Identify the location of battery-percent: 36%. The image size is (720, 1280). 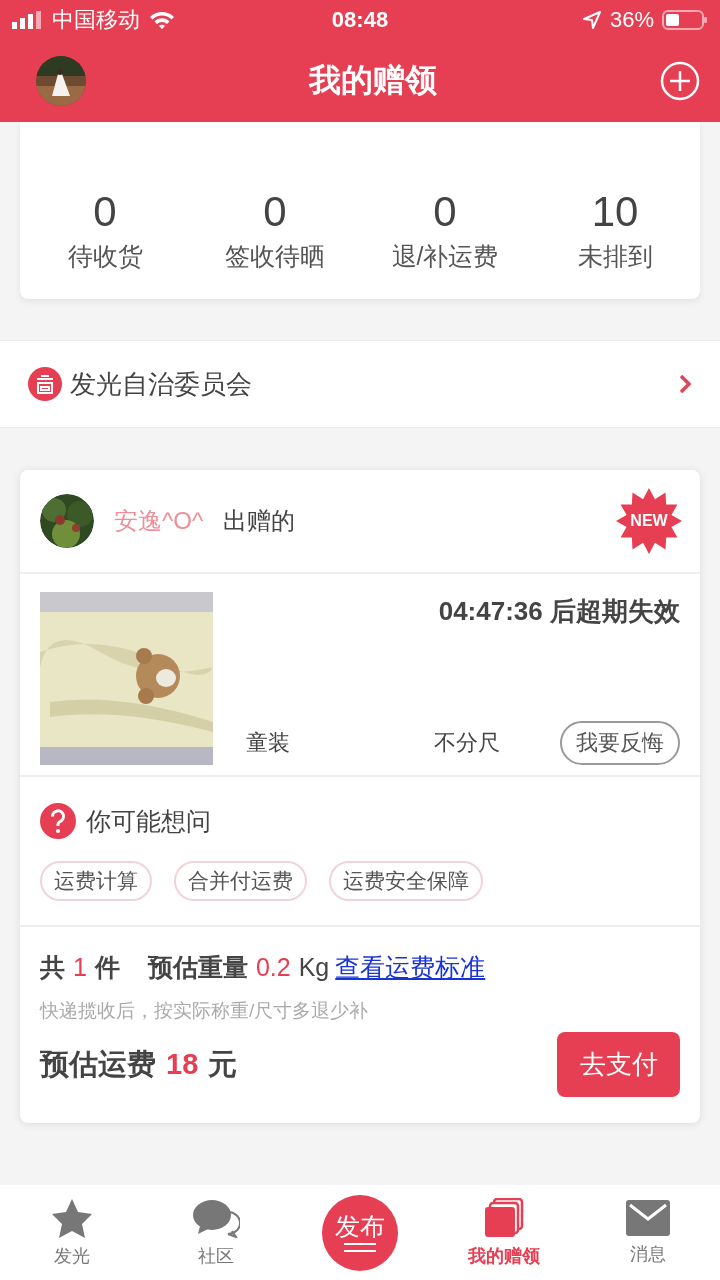
(631, 20).